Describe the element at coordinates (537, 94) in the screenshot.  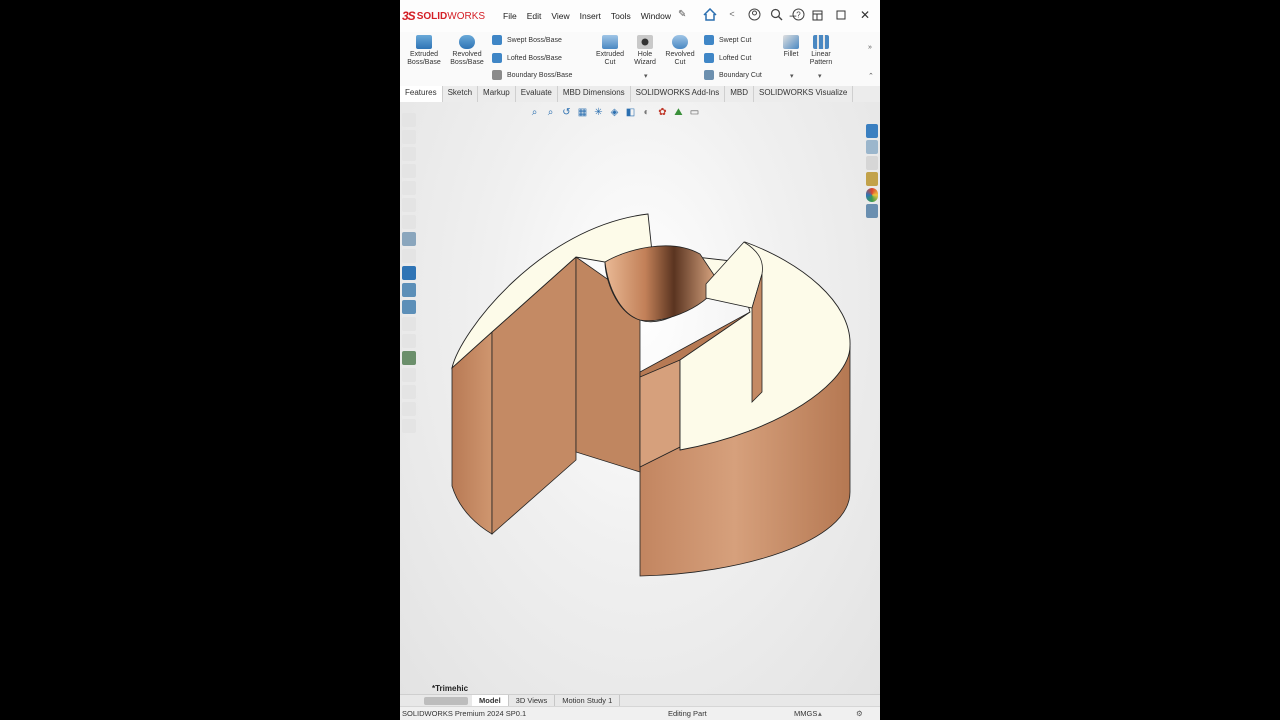
I see `tab-evaluate: Evaluate` at that location.